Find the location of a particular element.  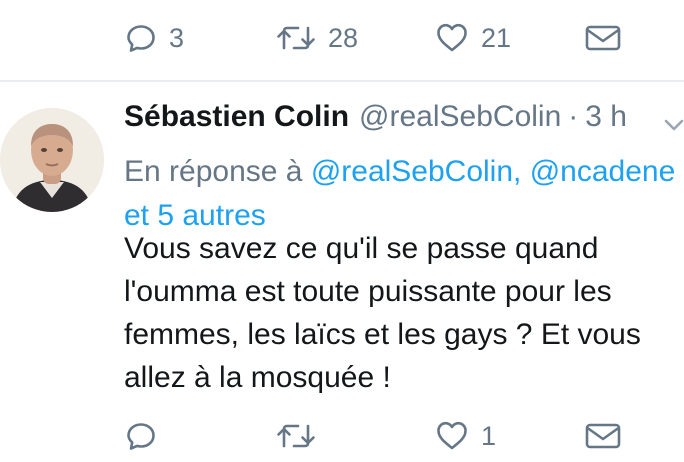

reply-count: 3 is located at coordinates (177, 37).